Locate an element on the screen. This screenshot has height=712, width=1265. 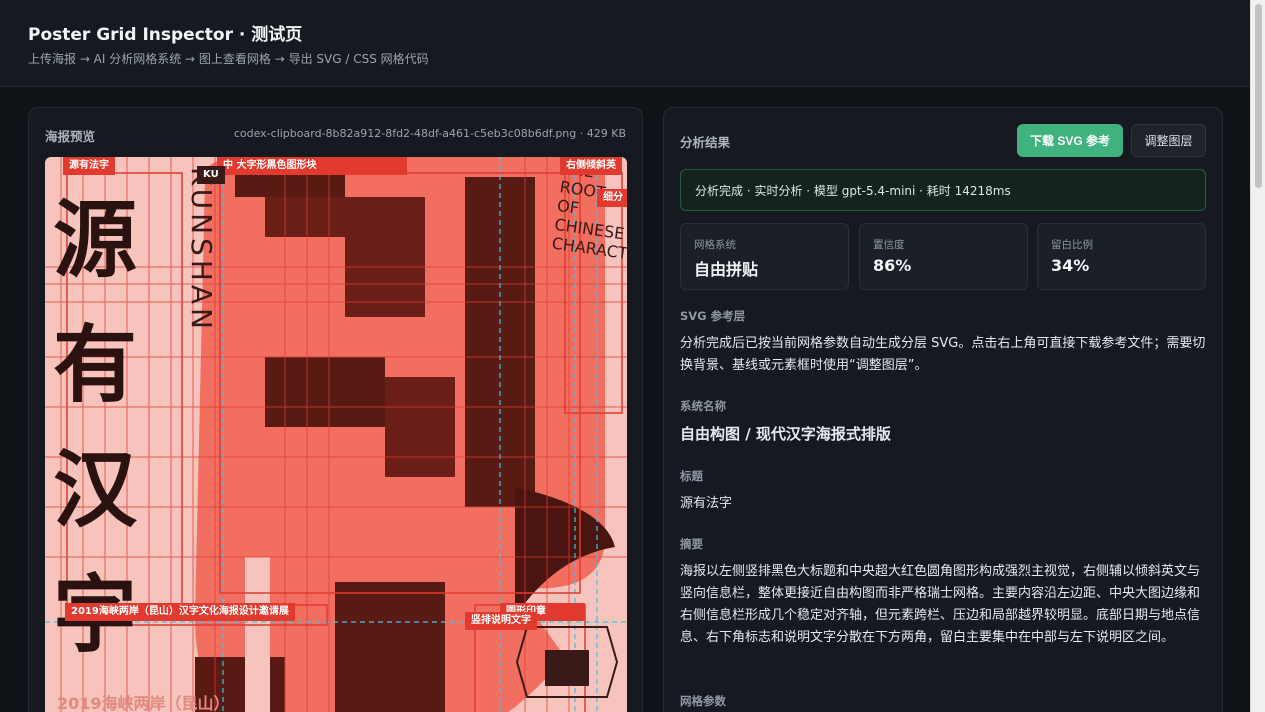
download-svg-button: 下载 SVG 参考 is located at coordinates (1070, 140).